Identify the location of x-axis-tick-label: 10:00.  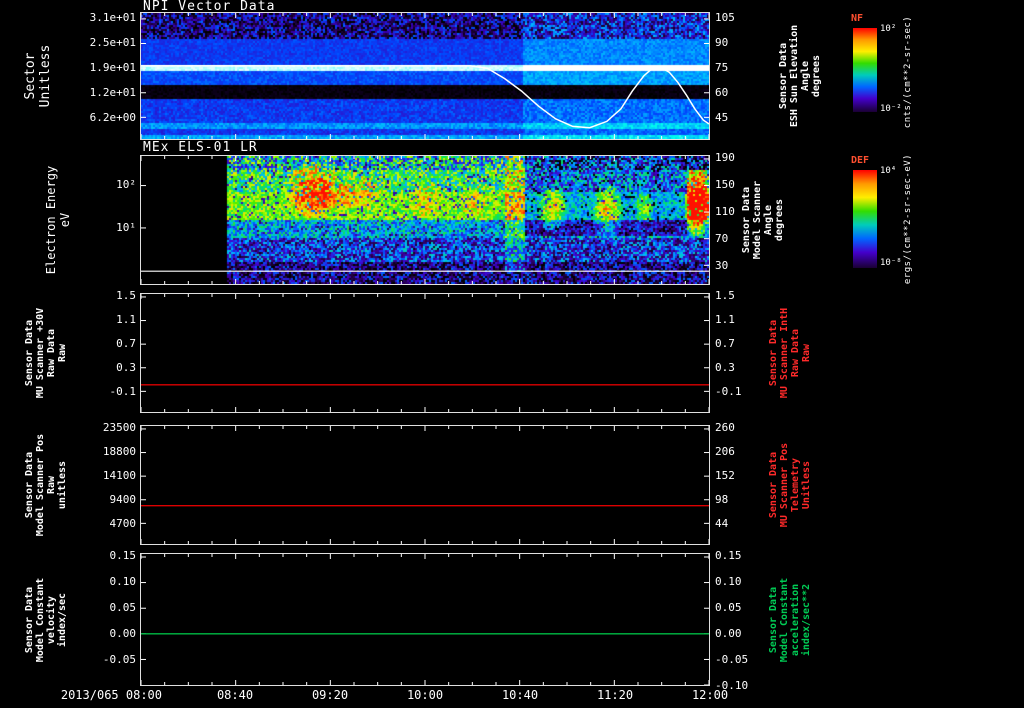
(425, 695).